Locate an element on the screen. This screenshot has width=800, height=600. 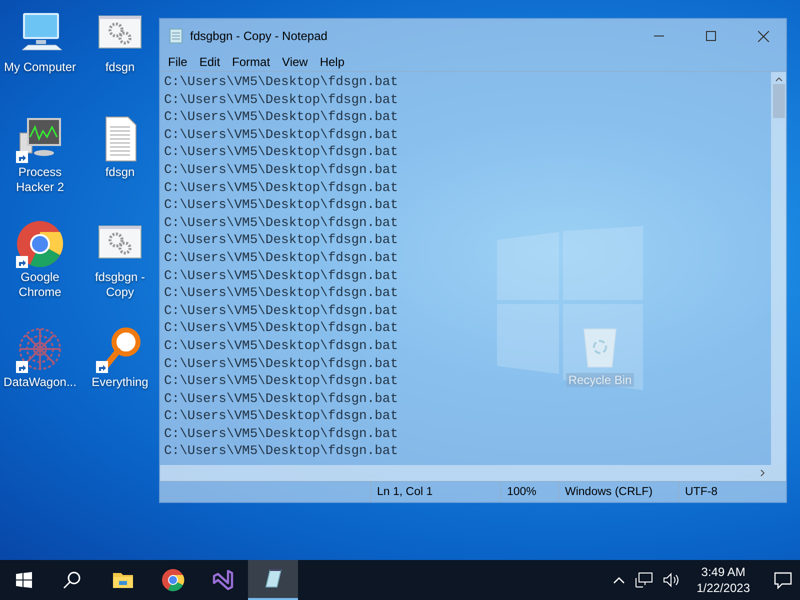
menu-item: Format is located at coordinates (251, 62).